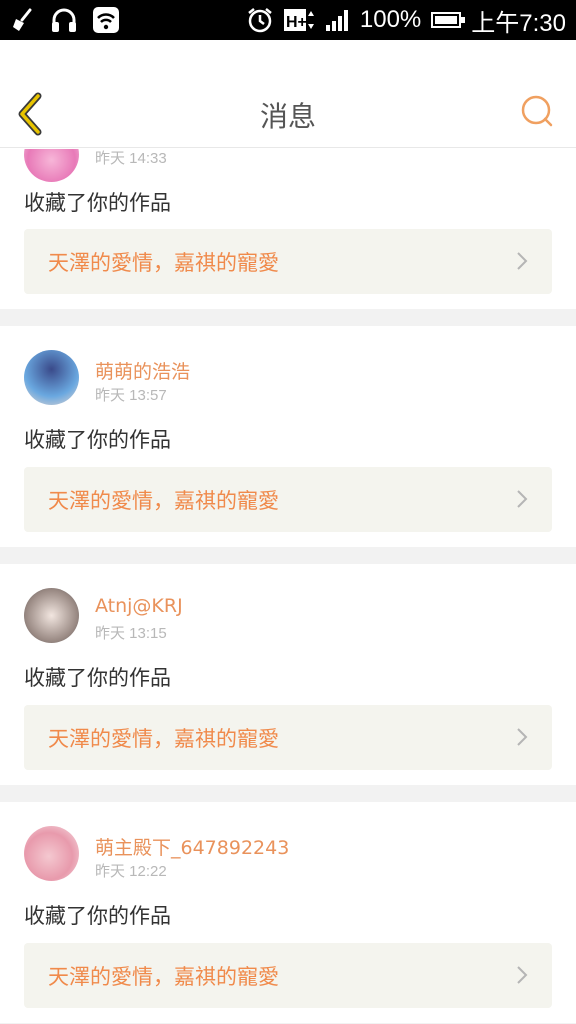  What do you see at coordinates (518, 23) in the screenshot?
I see `clock: 上午7:30` at bounding box center [518, 23].